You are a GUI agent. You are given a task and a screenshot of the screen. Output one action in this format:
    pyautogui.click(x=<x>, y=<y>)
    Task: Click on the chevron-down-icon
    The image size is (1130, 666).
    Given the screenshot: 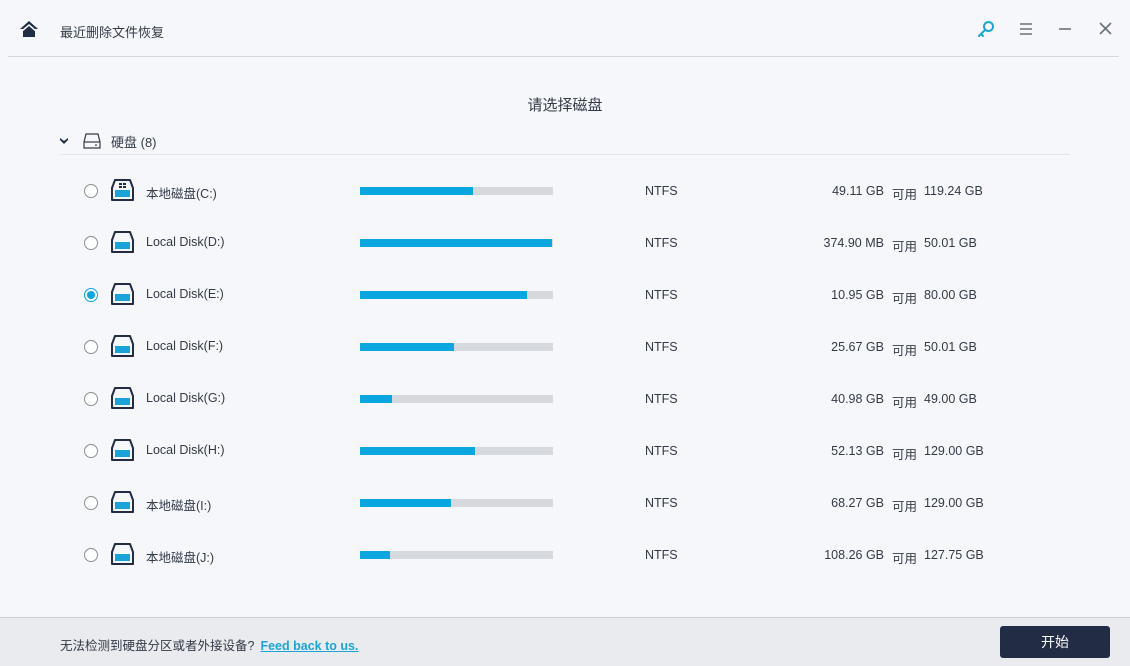 What is the action you would take?
    pyautogui.click(x=64, y=141)
    